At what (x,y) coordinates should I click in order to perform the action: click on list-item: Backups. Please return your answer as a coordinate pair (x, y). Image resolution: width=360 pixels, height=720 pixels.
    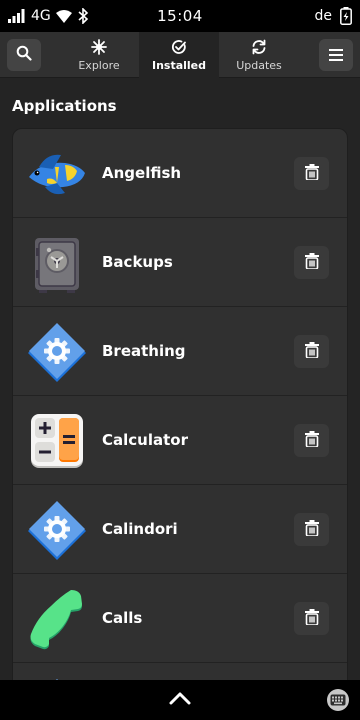
    Looking at the image, I should click on (180, 262).